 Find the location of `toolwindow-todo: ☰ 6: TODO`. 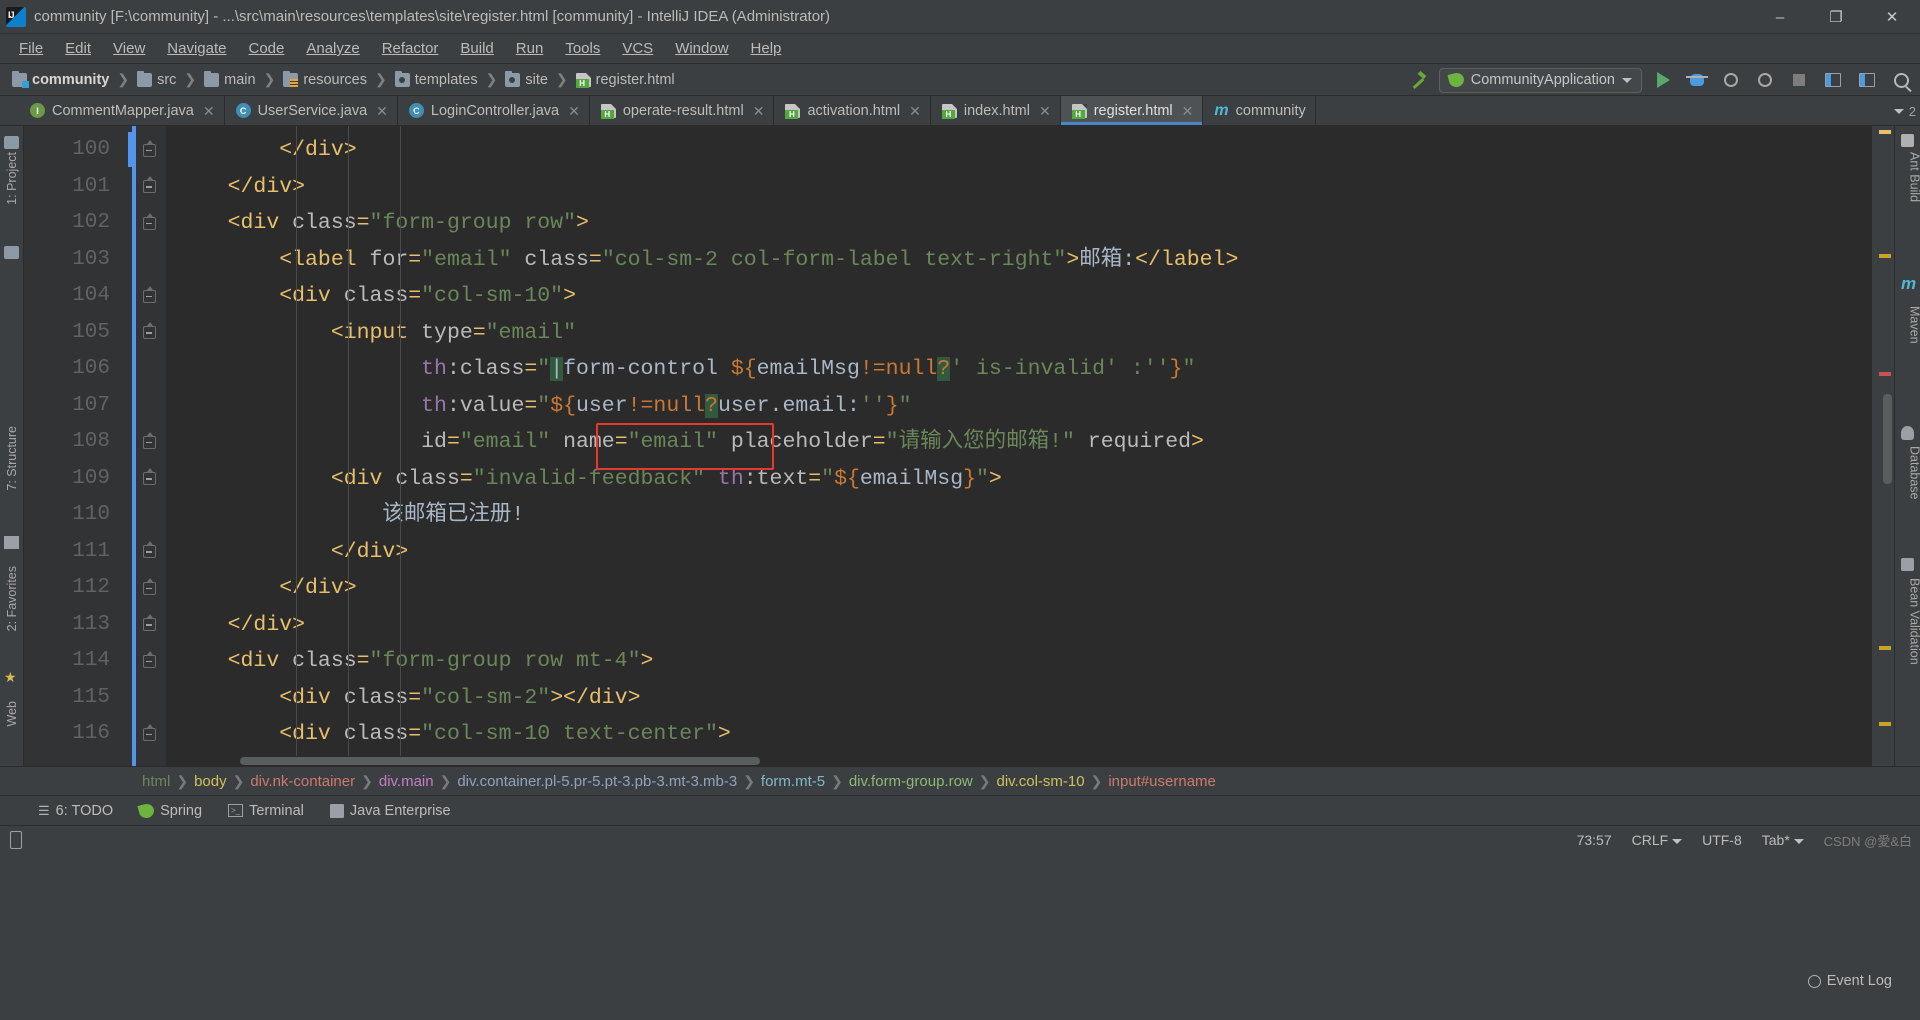

toolwindow-todo: ☰ 6: TODO is located at coordinates (75, 811).